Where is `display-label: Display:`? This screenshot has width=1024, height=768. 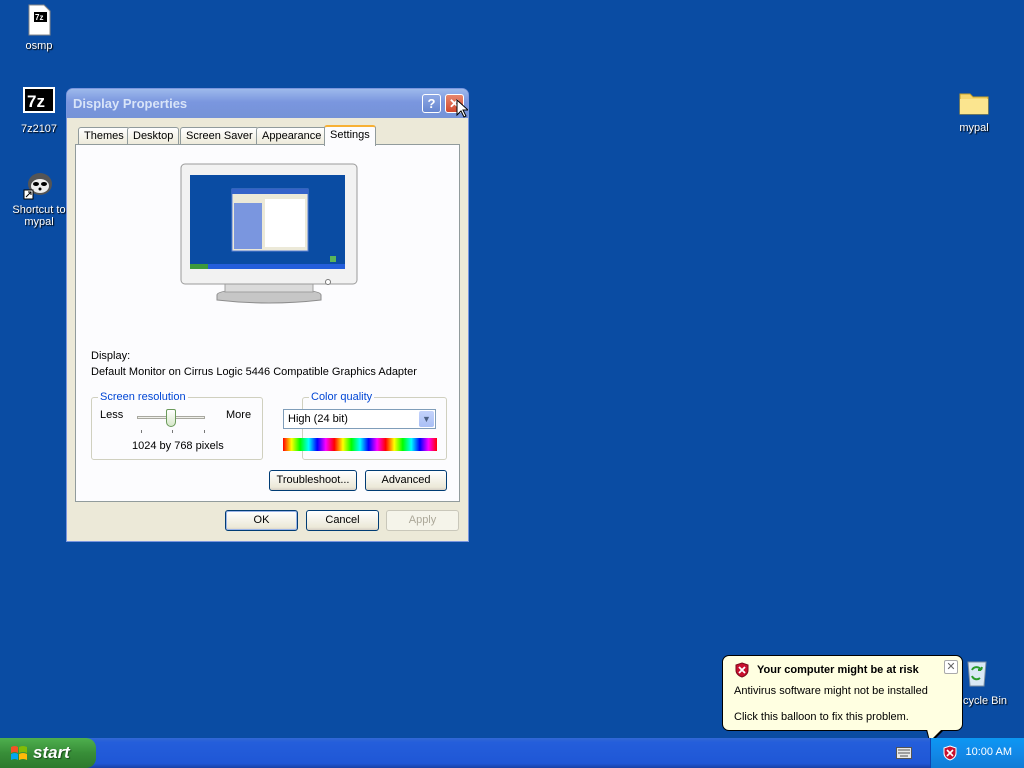 display-label: Display: is located at coordinates (111, 356).